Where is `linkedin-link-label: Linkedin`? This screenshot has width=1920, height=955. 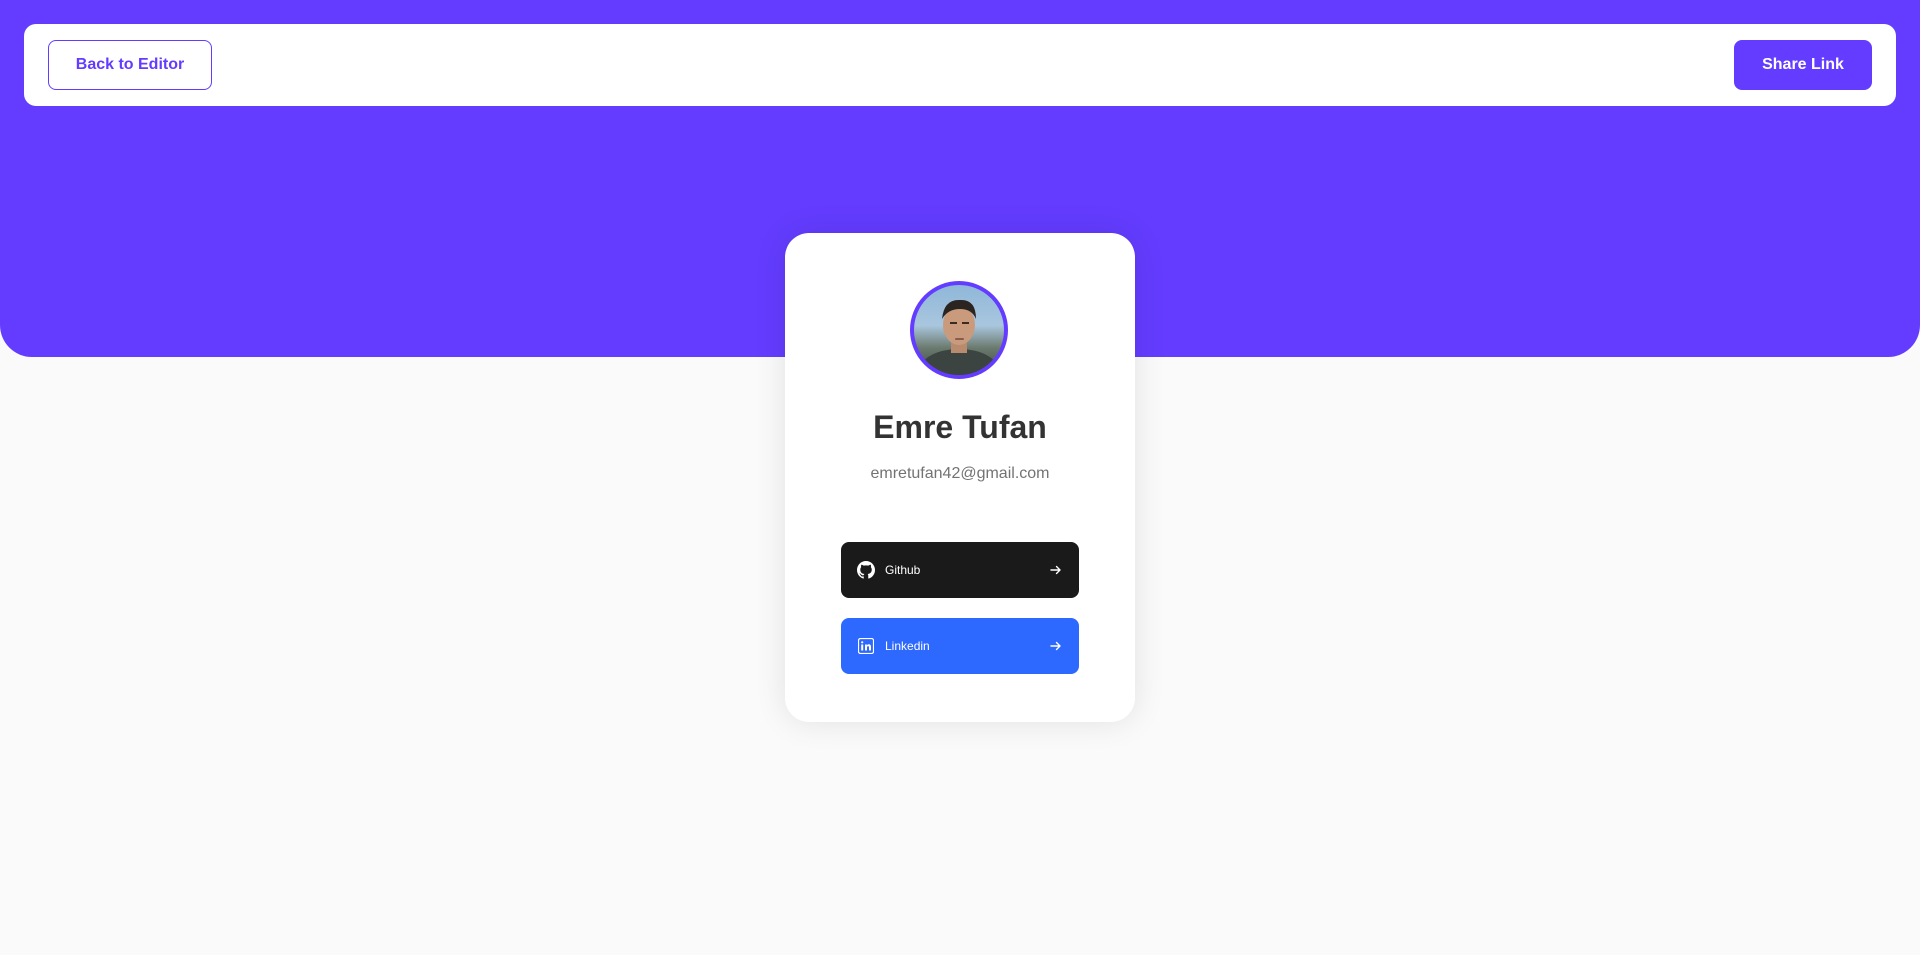
linkedin-link-label: Linkedin is located at coordinates (907, 646).